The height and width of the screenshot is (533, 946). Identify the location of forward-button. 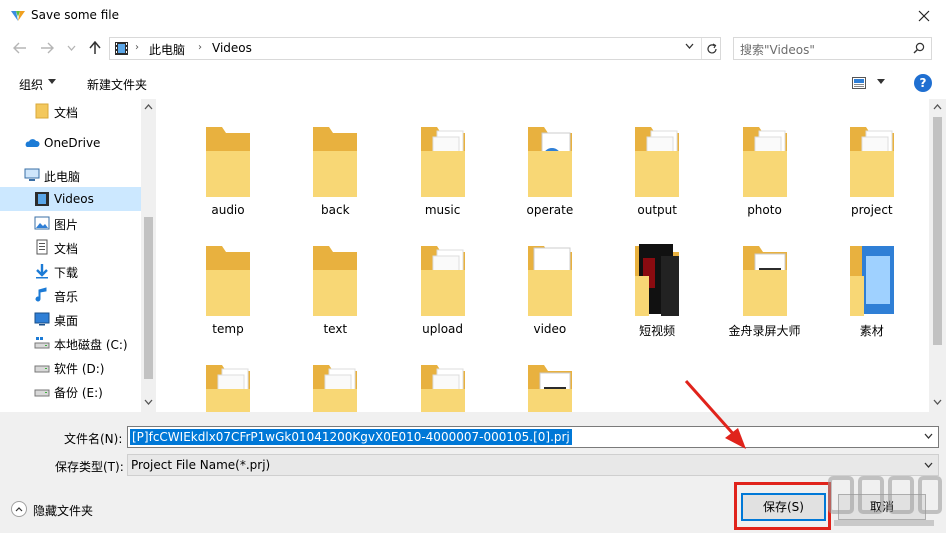
(47, 48).